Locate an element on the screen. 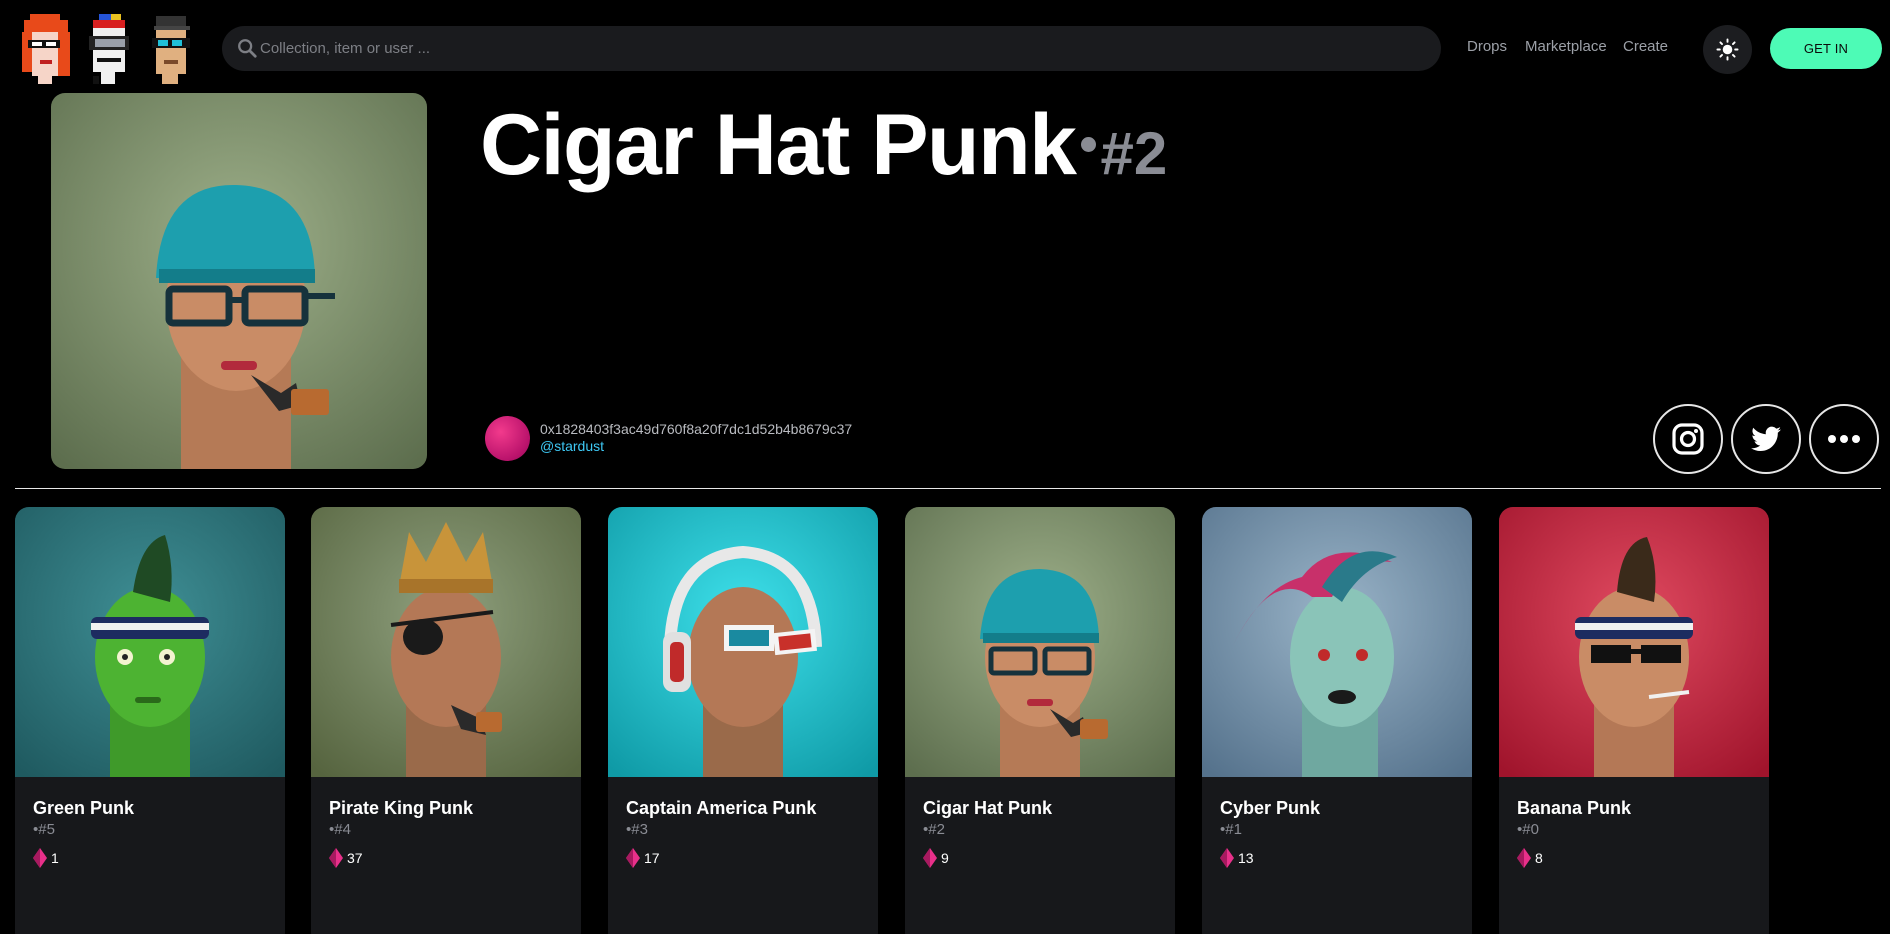 The height and width of the screenshot is (934, 1890). item-title: Cigar Hat Punk #2 is located at coordinates (823, 151).